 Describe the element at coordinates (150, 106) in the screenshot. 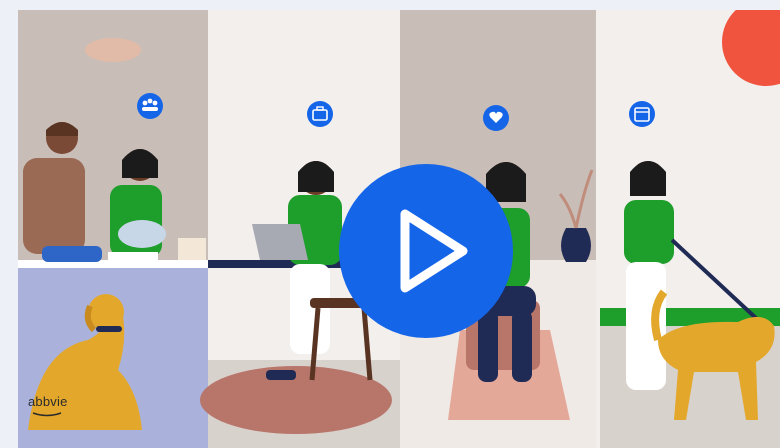

I see `people-icon` at that location.